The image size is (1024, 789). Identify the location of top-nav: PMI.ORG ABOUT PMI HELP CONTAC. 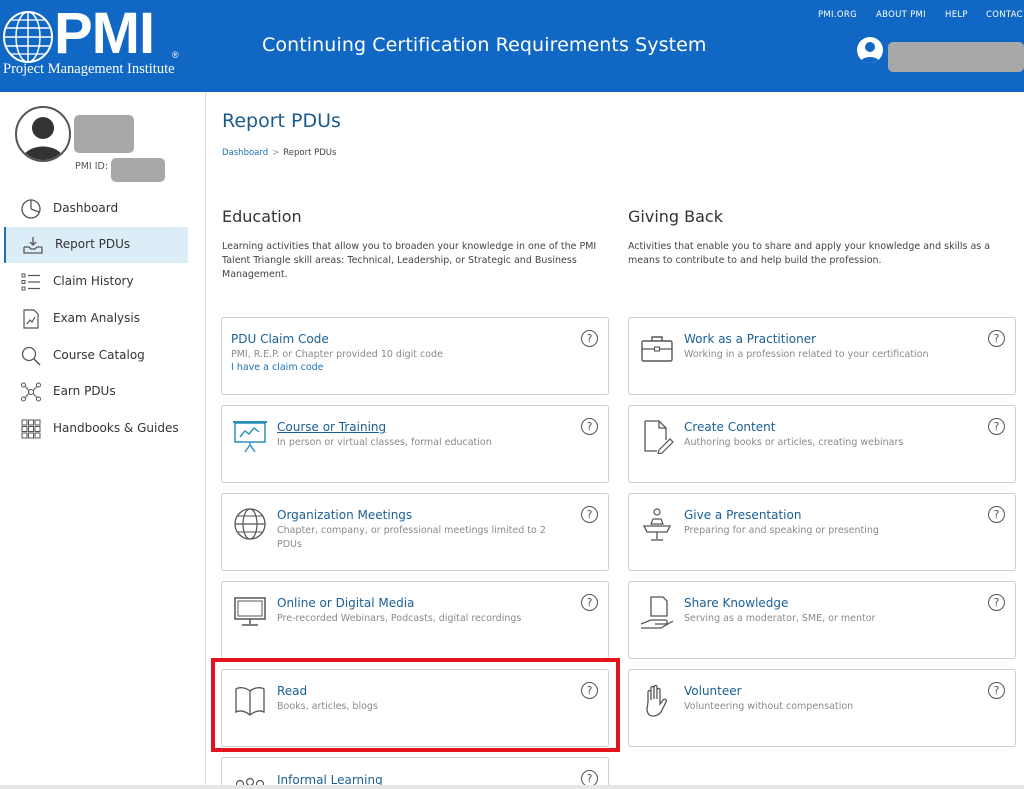
(512, 17).